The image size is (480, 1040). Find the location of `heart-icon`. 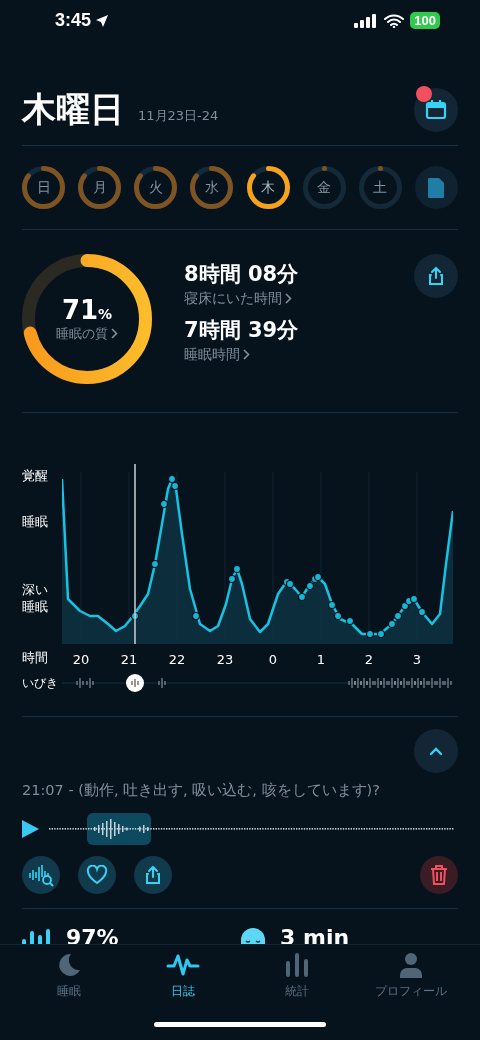

heart-icon is located at coordinates (97, 875).